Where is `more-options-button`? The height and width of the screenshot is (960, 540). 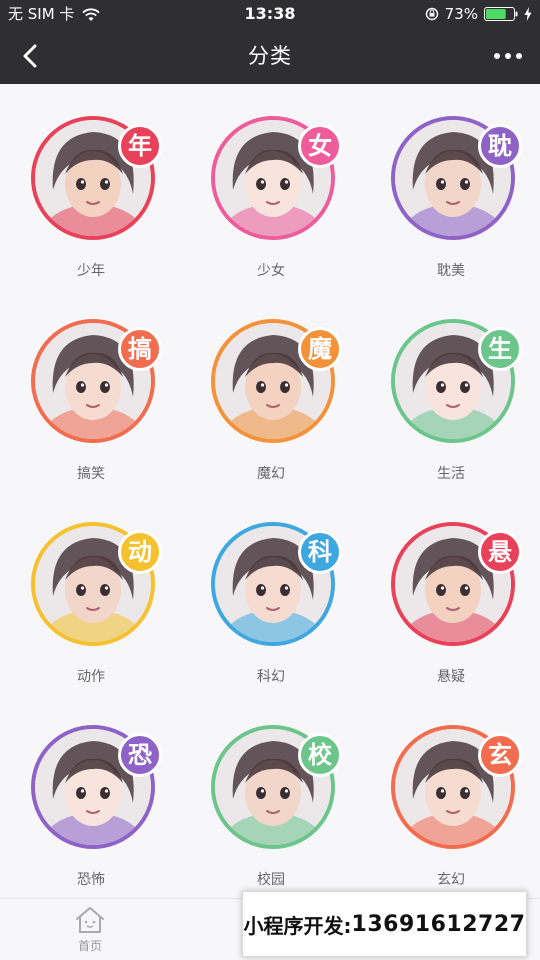 more-options-button is located at coordinates (508, 56).